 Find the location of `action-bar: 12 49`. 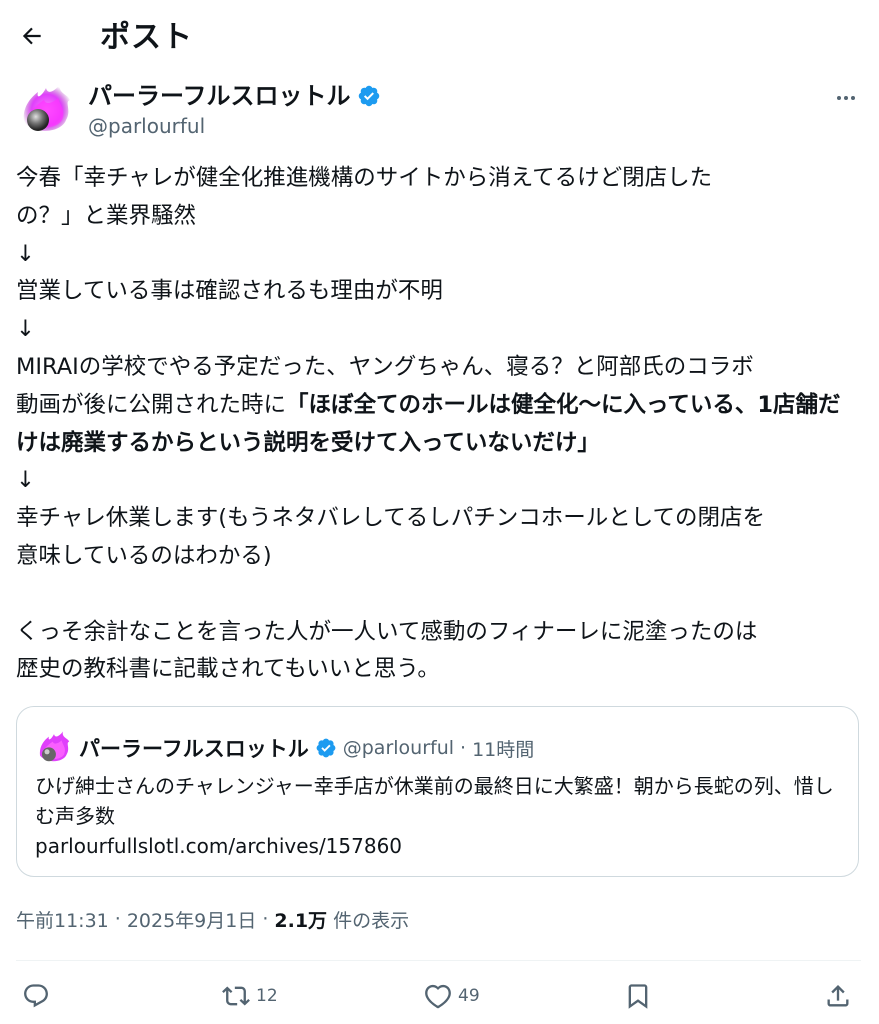

action-bar: 12 49 is located at coordinates (439, 996).